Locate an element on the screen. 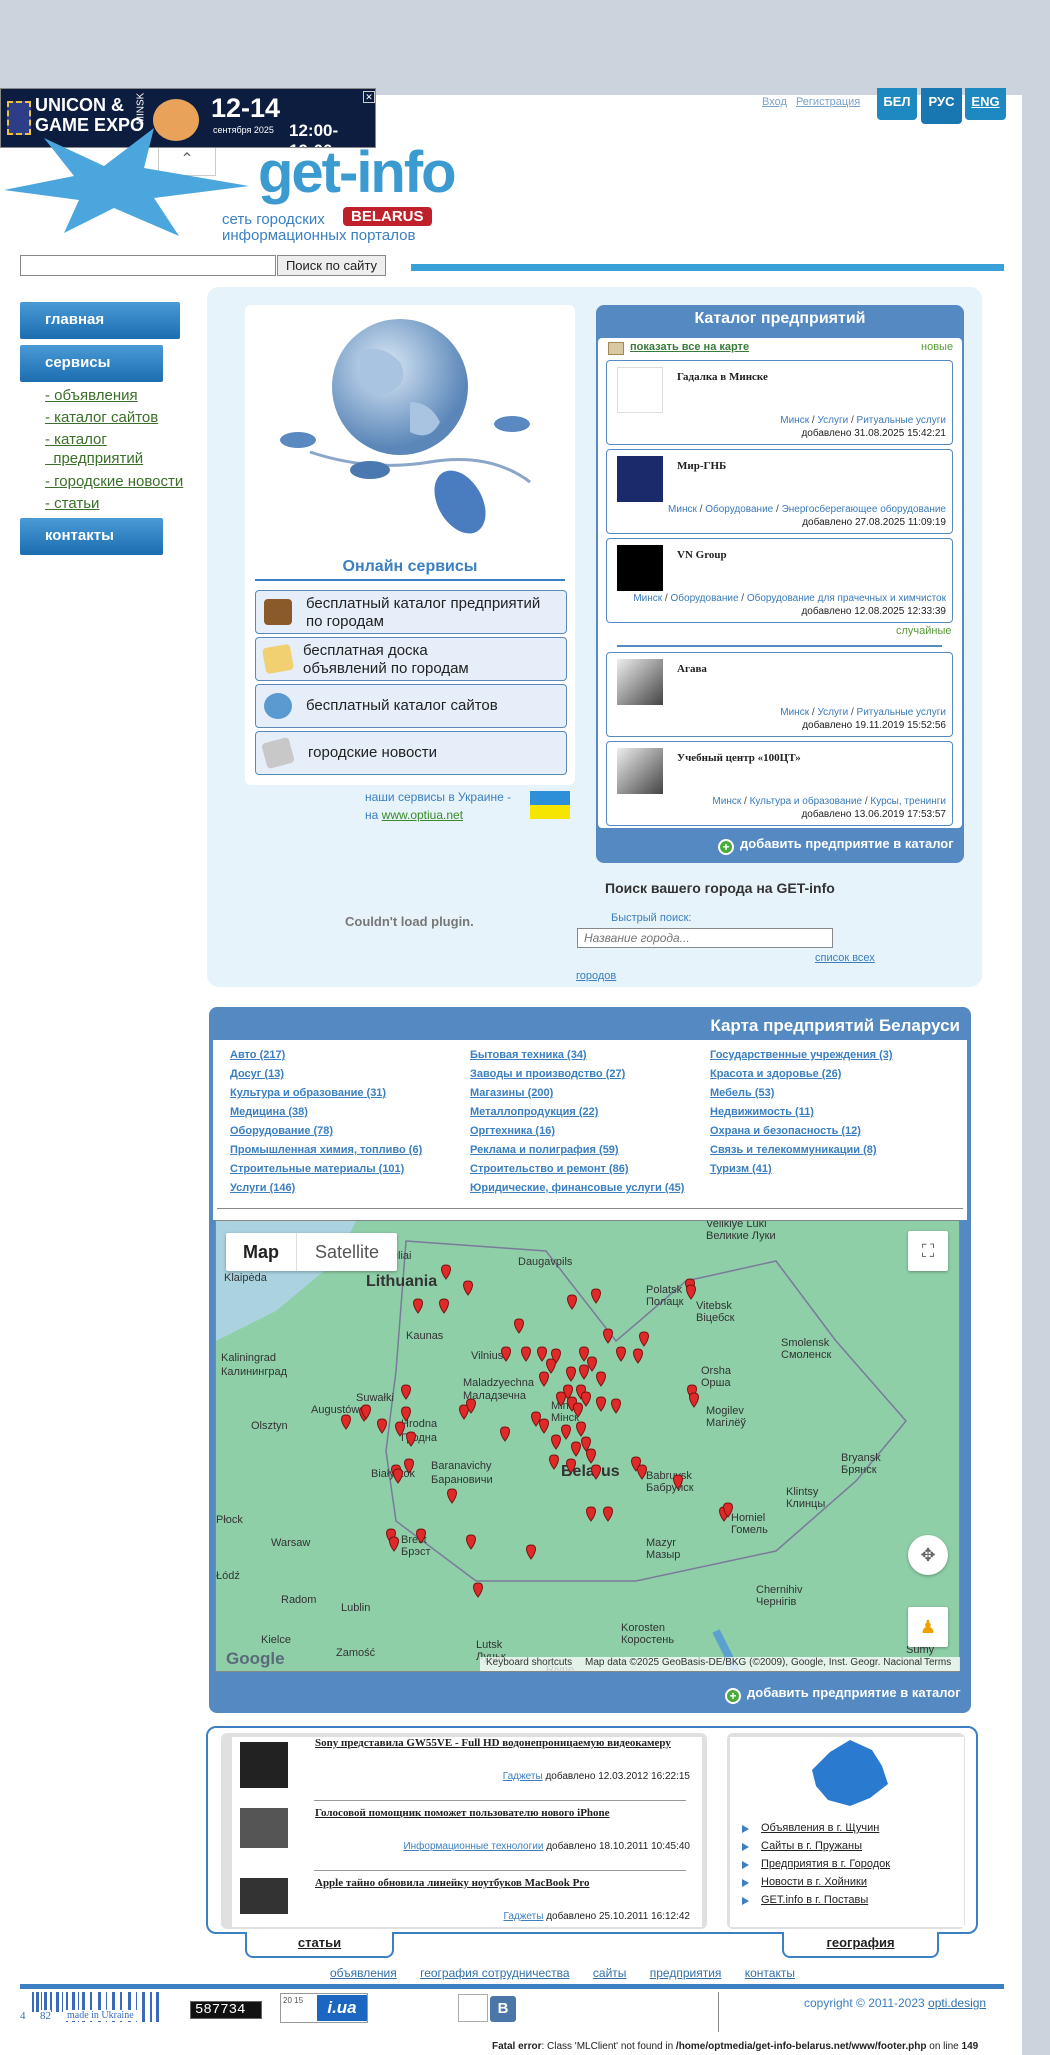 This screenshot has height=2055, width=1050. map-category-link: Строительство и ремонт (86) is located at coordinates (549, 1169).